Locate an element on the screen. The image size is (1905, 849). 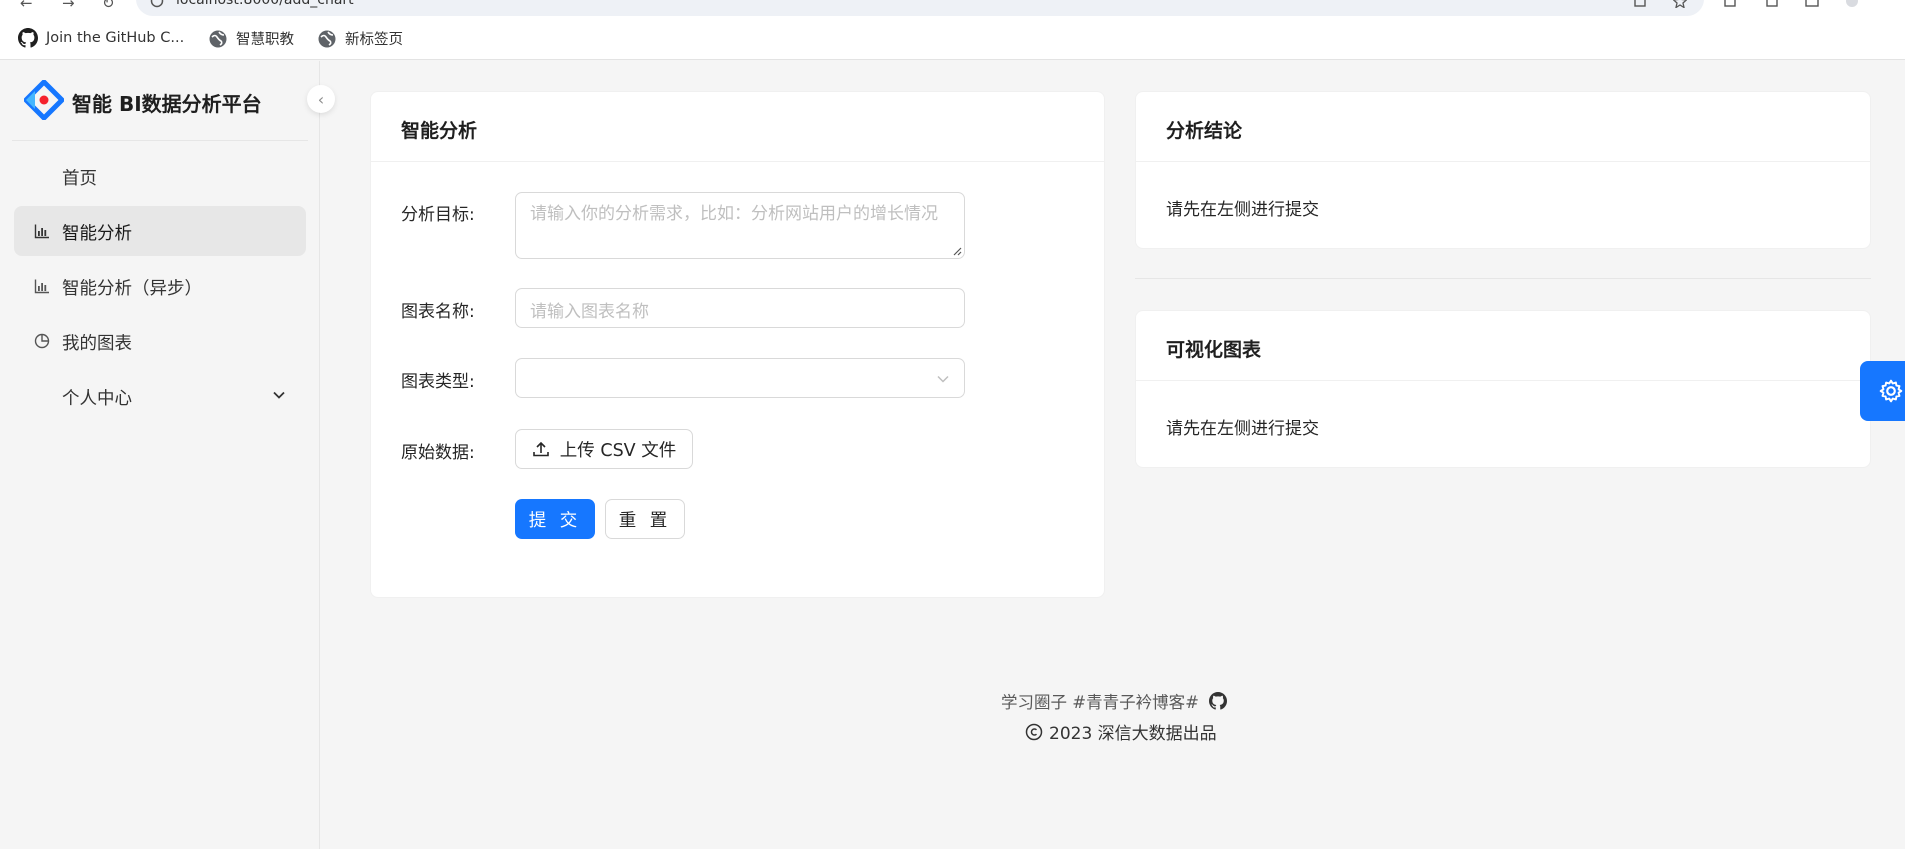
reload-icon: ↻ is located at coordinates (108, 6).